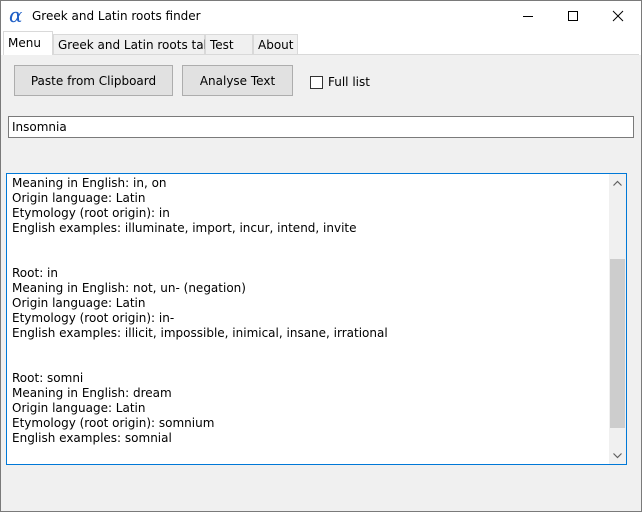 The width and height of the screenshot is (642, 512). What do you see at coordinates (113, 423) in the screenshot?
I see `result-line: Etymology (root origin): somnium` at bounding box center [113, 423].